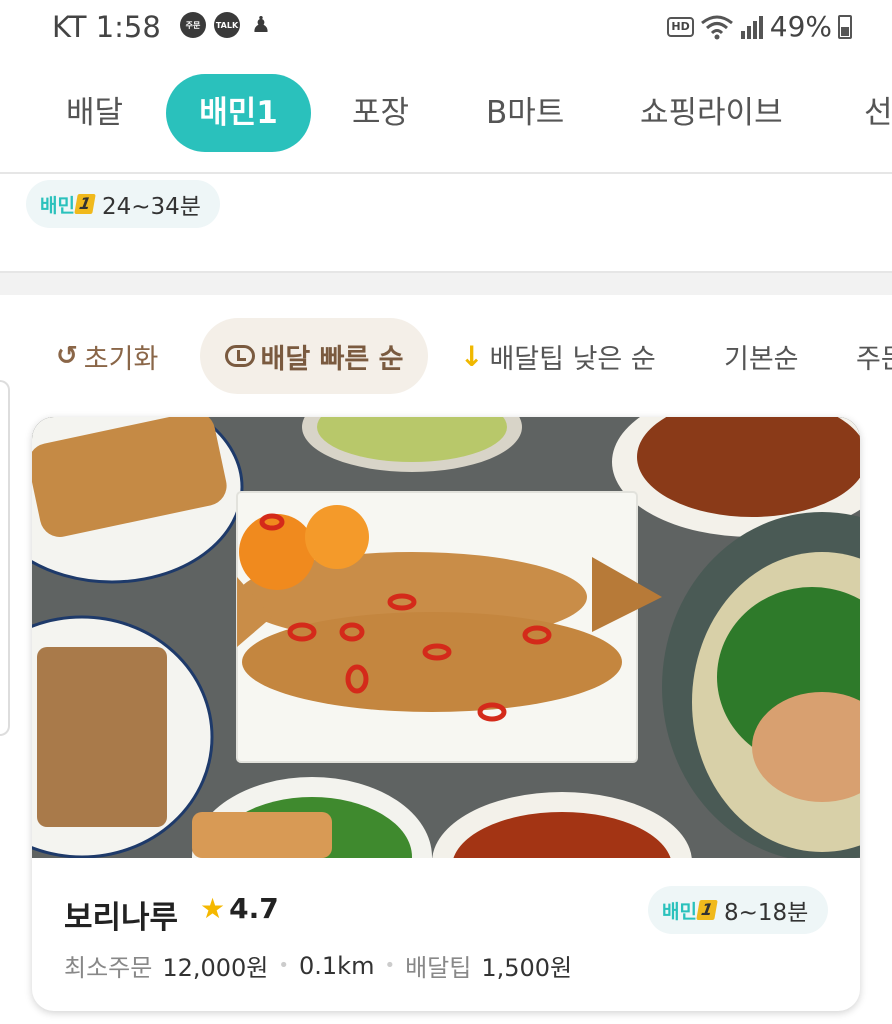 The width and height of the screenshot is (892, 1024). I want to click on system-icons: HD 49%, so click(759, 26).